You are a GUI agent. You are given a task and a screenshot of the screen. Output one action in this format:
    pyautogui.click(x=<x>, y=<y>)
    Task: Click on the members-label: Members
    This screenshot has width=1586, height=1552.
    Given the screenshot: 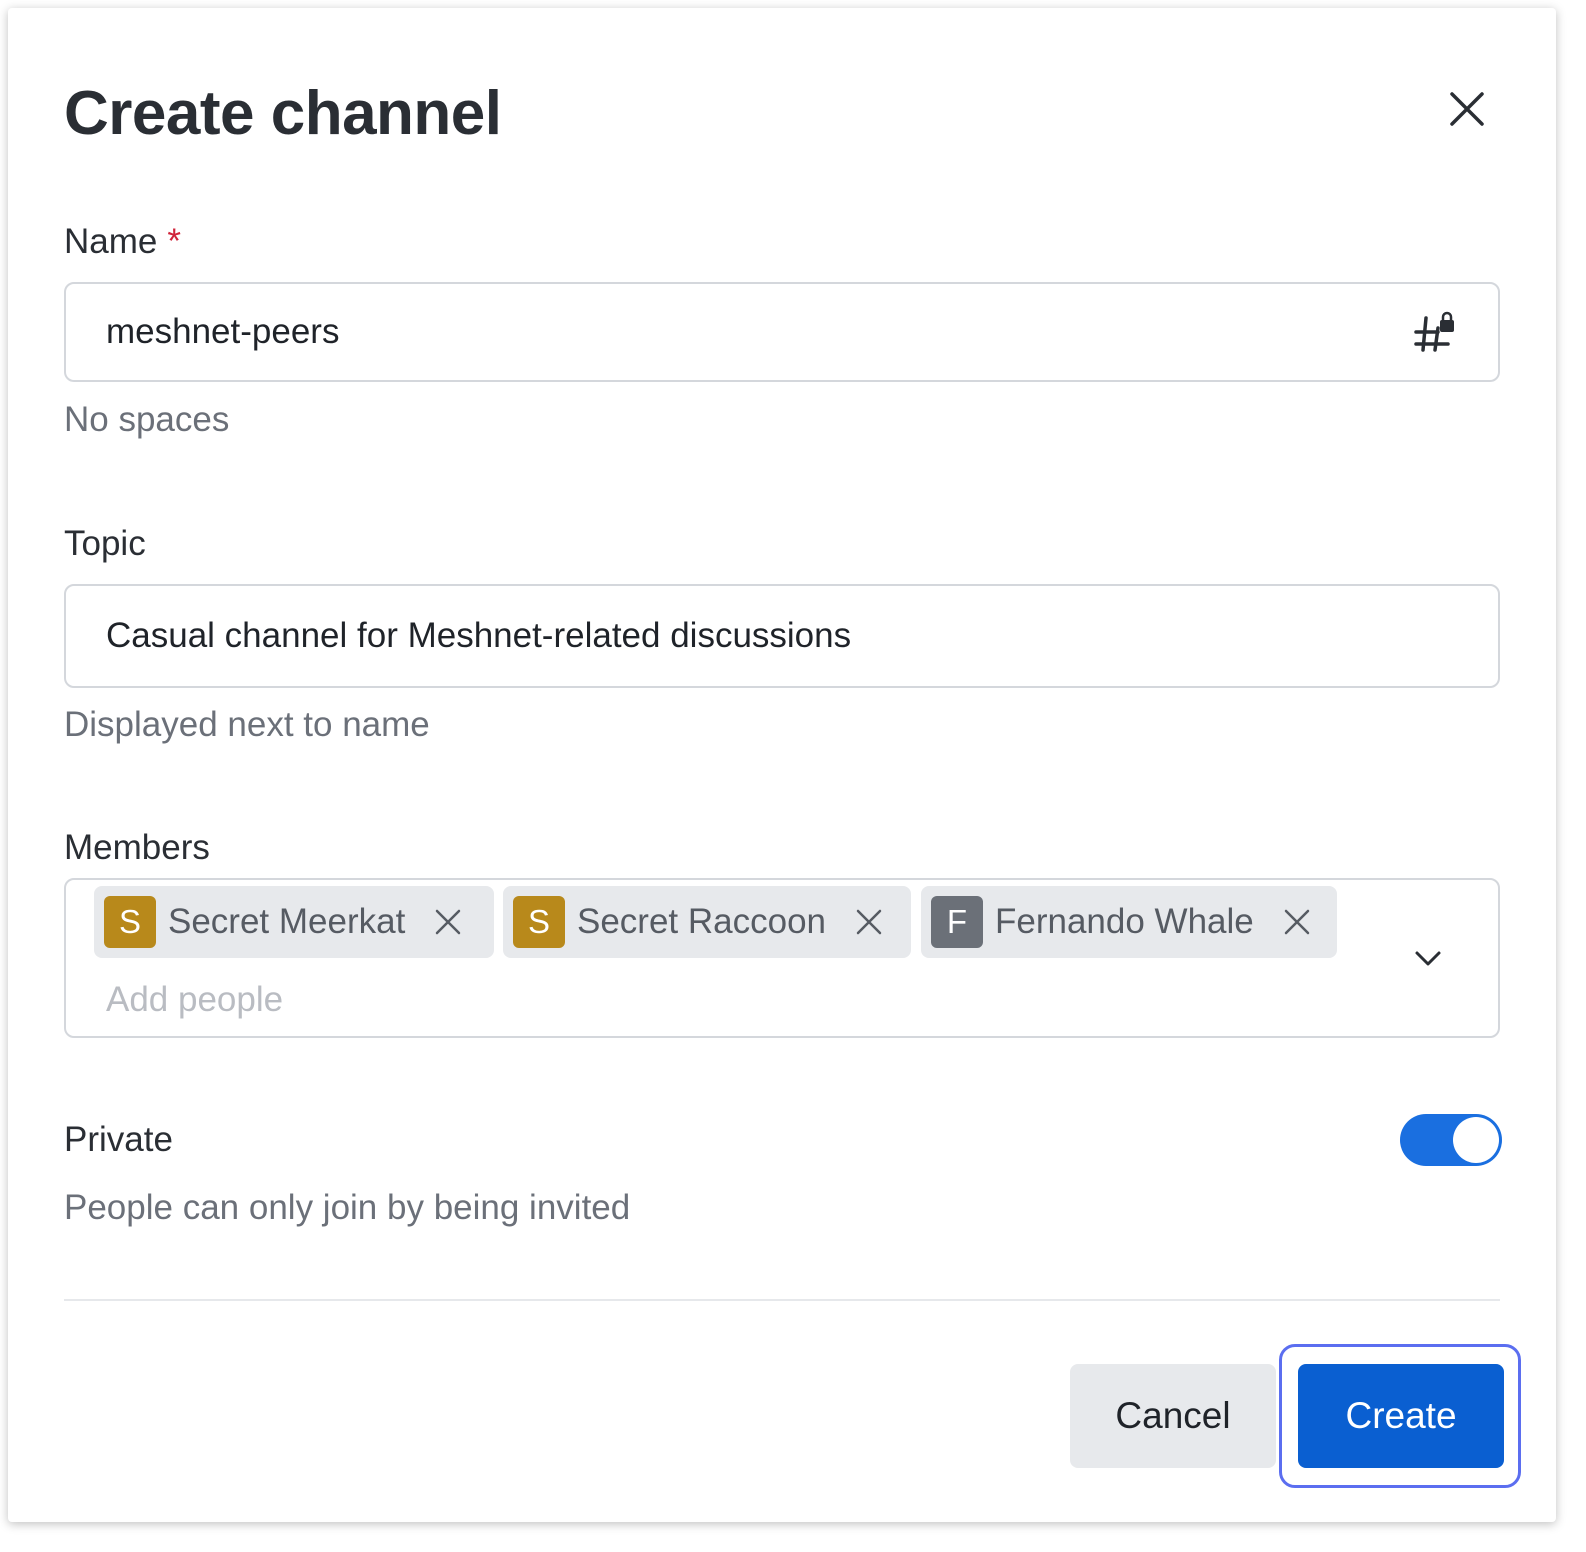 What is the action you would take?
    pyautogui.click(x=137, y=847)
    